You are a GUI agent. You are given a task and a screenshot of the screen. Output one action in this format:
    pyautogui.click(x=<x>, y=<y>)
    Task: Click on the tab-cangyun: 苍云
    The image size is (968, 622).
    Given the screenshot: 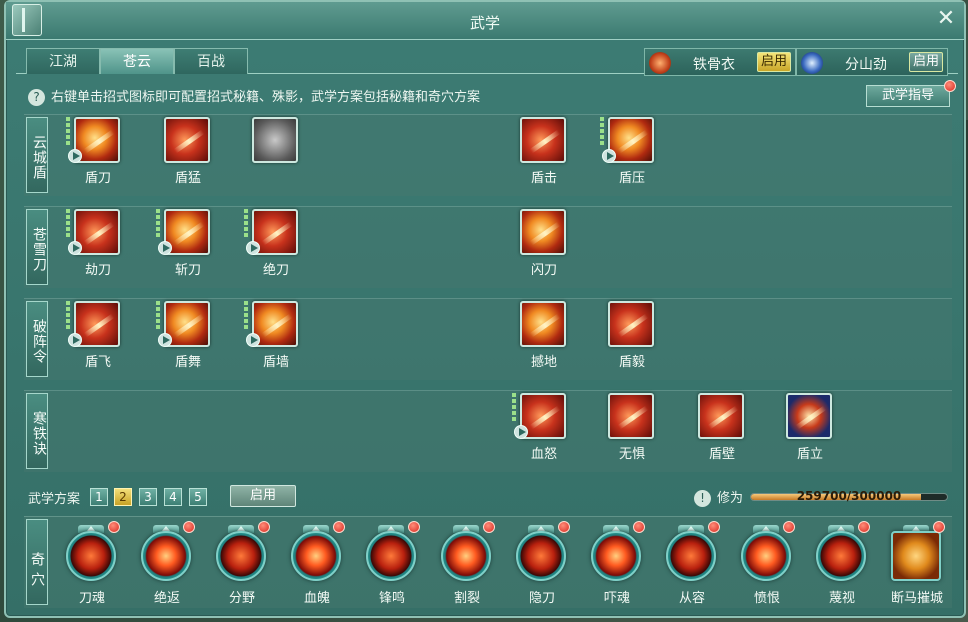 What is the action you would take?
    pyautogui.click(x=137, y=61)
    